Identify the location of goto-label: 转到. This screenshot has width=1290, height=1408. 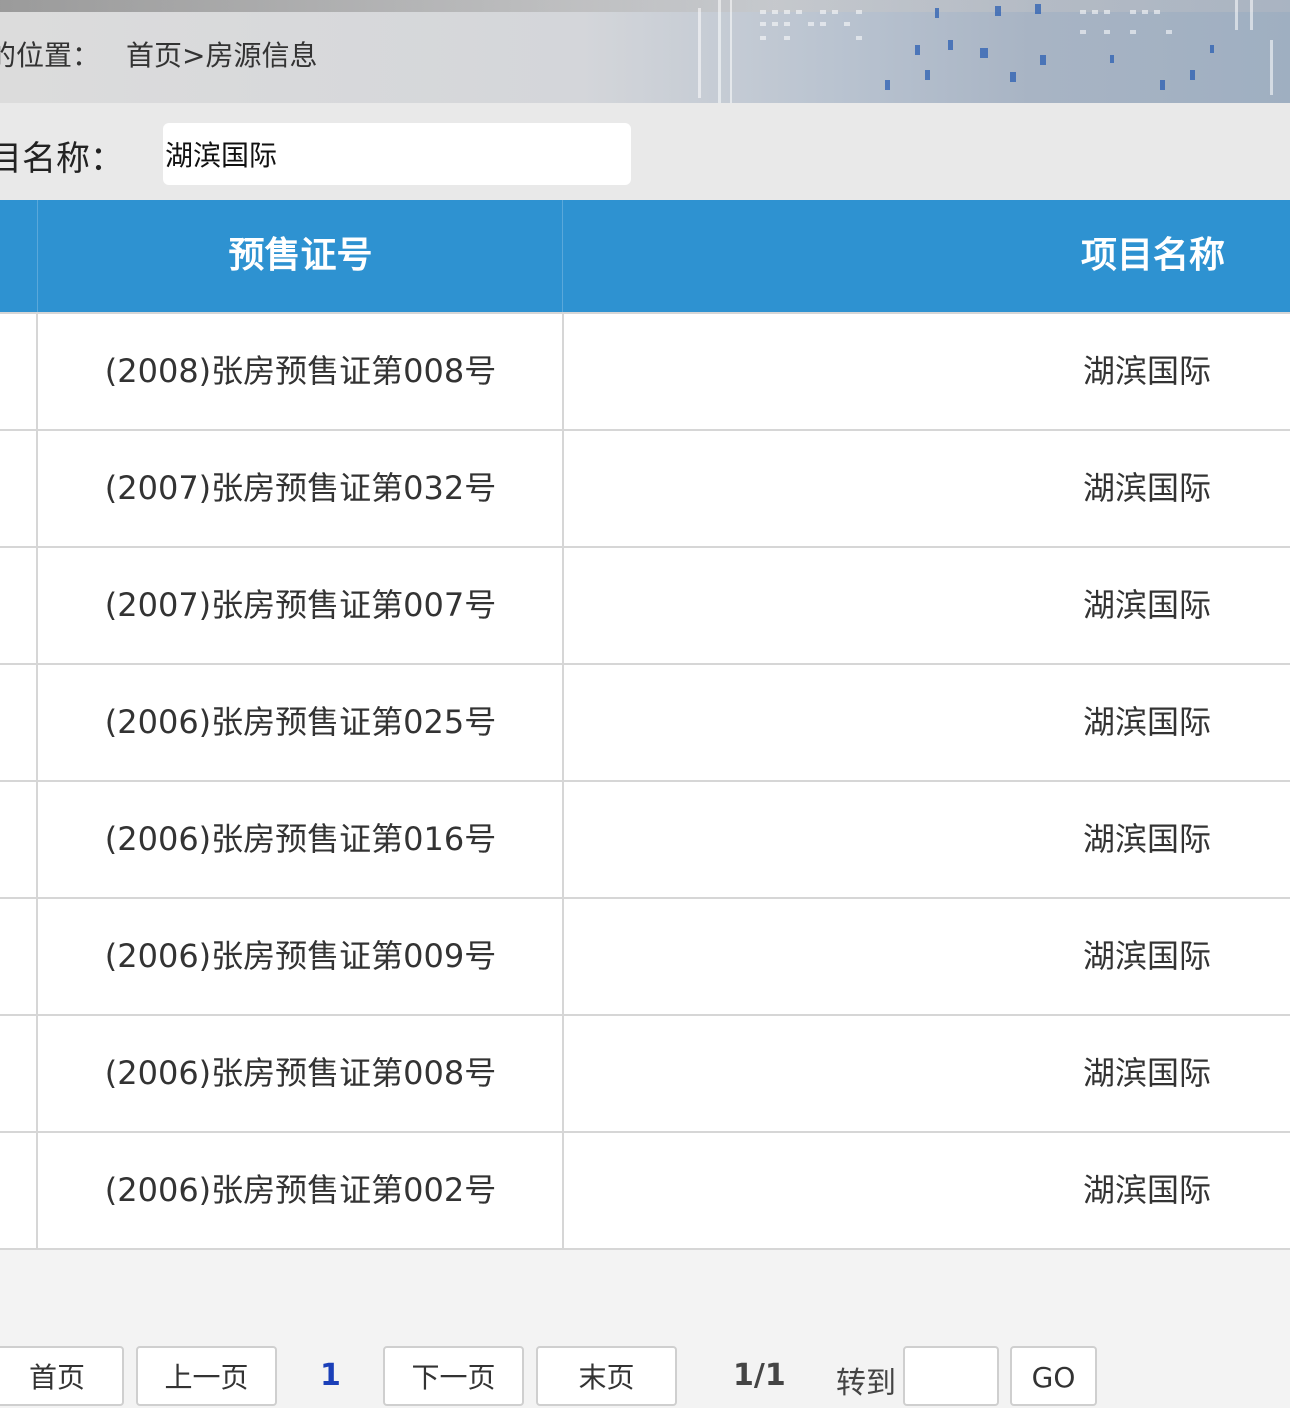
(866, 1383).